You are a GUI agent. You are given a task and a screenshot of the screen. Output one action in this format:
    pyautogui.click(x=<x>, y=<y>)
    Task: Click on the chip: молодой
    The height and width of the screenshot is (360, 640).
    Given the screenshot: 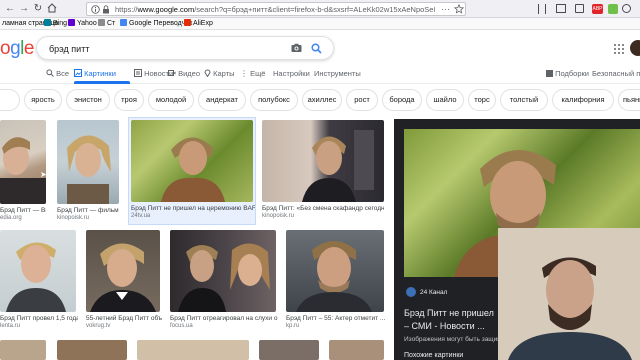 What is the action you would take?
    pyautogui.click(x=171, y=100)
    